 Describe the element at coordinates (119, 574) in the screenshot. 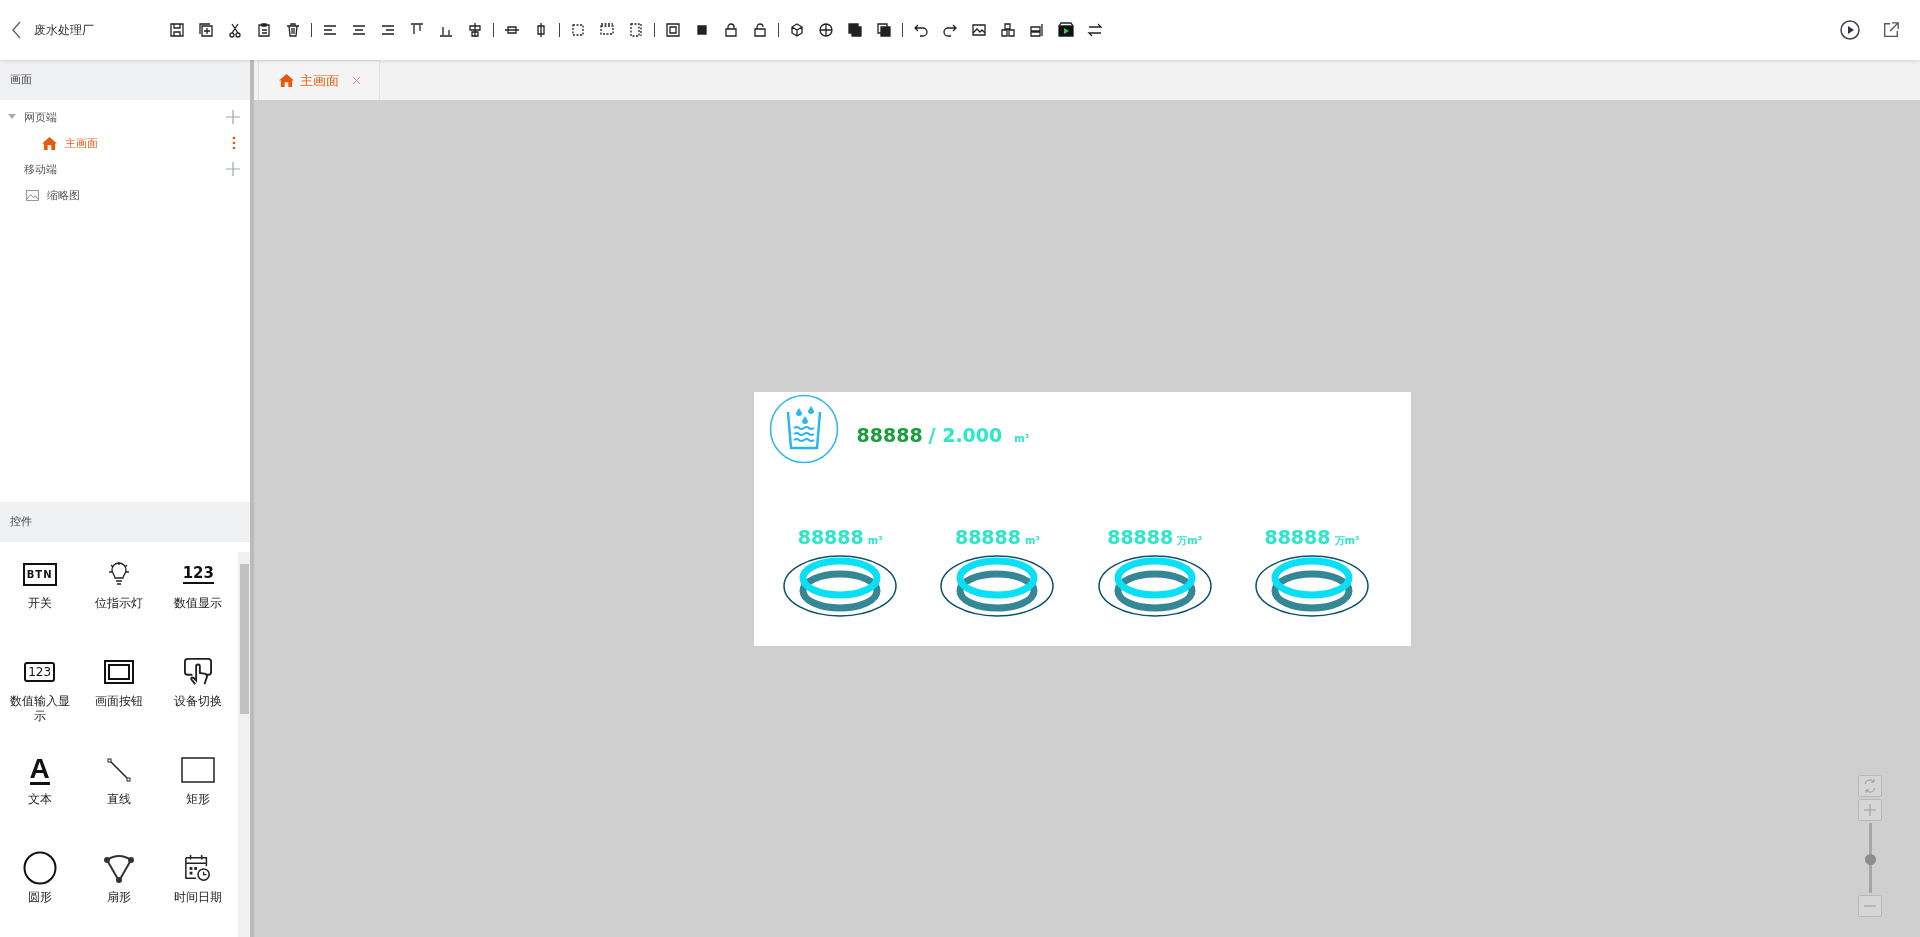

I see `light-bulb-icon` at that location.